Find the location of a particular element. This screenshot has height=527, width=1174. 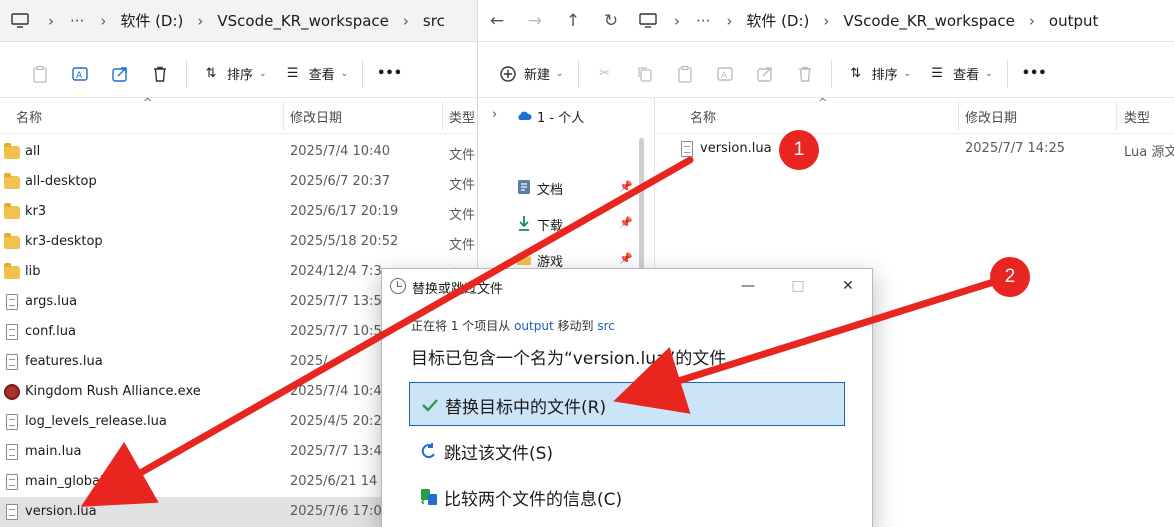

dialog-title-bar: 替换或跳过文件 — □ ✕ is located at coordinates (627, 286).